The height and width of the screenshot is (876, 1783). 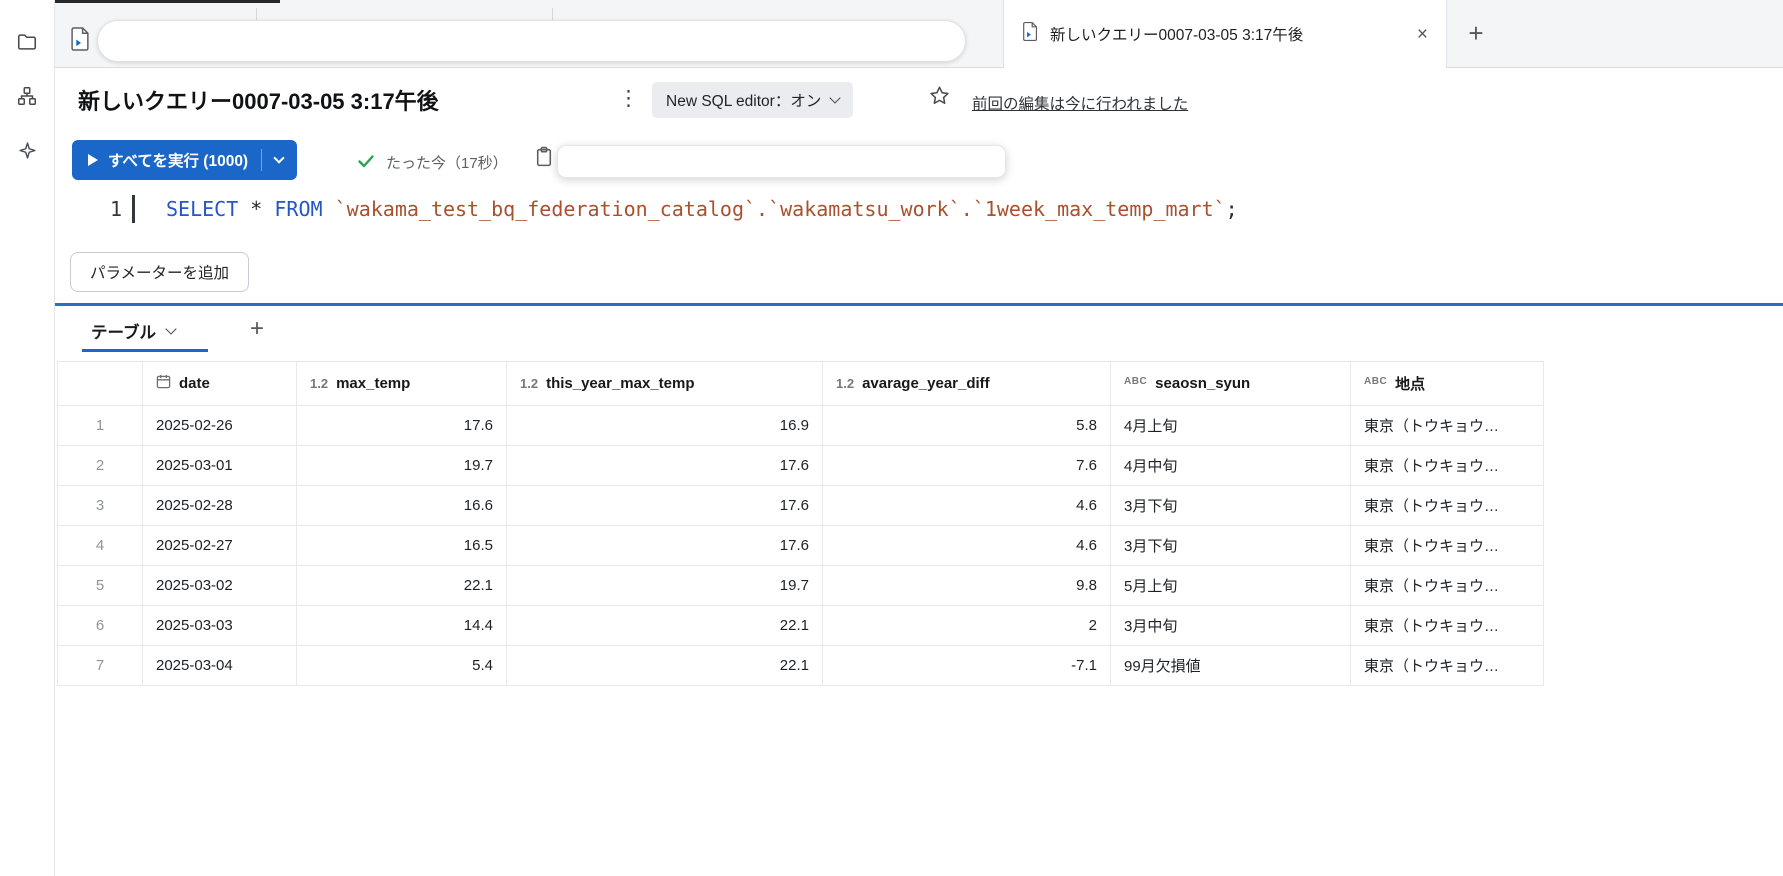 What do you see at coordinates (966, 425) in the screenshot?
I see `cell-avarage_year_diff: 5.8` at bounding box center [966, 425].